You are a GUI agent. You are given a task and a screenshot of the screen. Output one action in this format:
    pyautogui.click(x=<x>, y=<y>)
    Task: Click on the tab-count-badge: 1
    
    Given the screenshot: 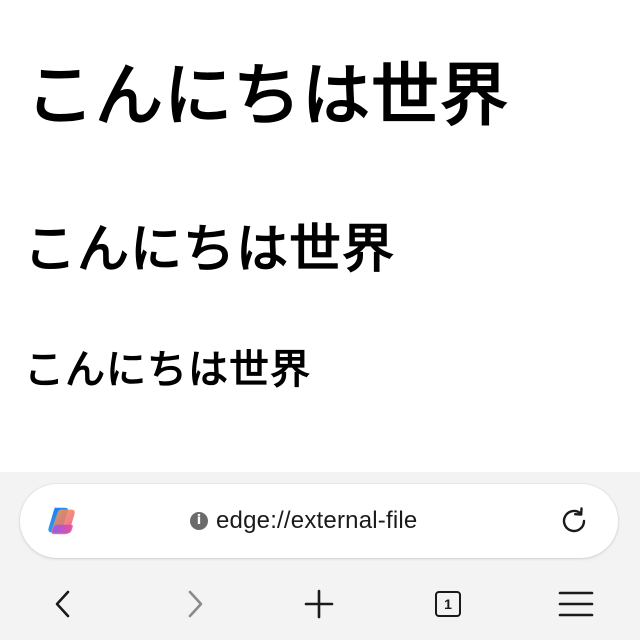 What is the action you would take?
    pyautogui.click(x=448, y=604)
    